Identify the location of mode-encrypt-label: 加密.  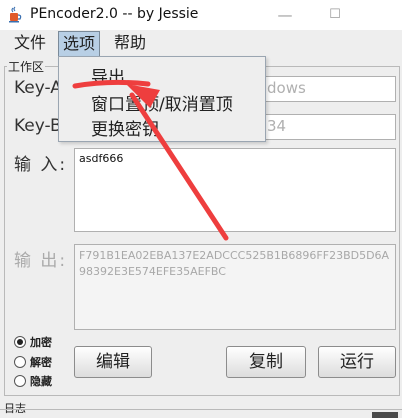
(41, 342).